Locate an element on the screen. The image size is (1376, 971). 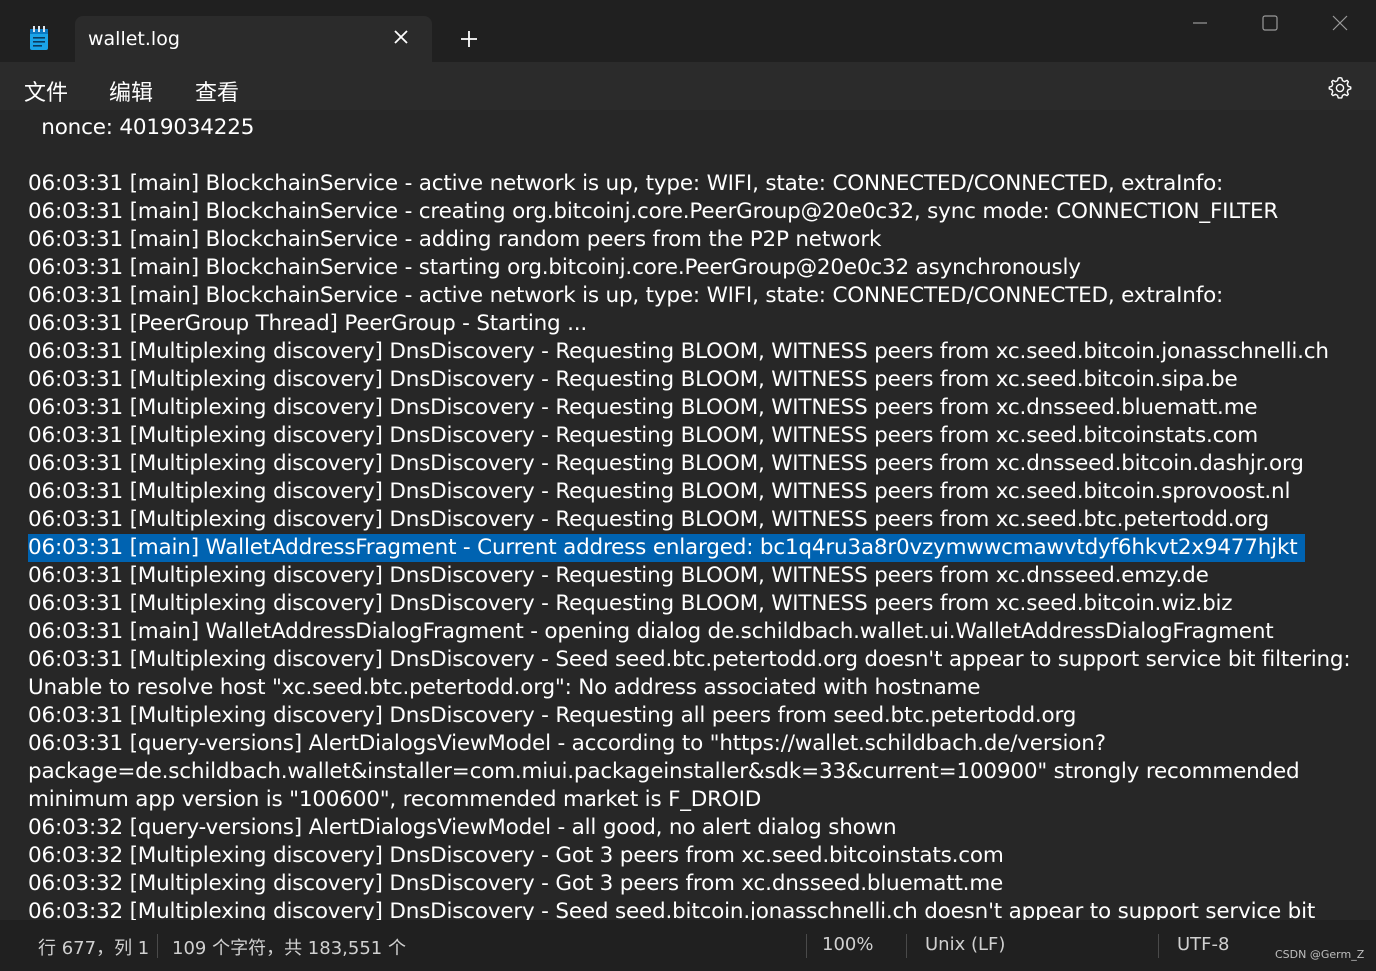
notepad-icon is located at coordinates (39, 38).